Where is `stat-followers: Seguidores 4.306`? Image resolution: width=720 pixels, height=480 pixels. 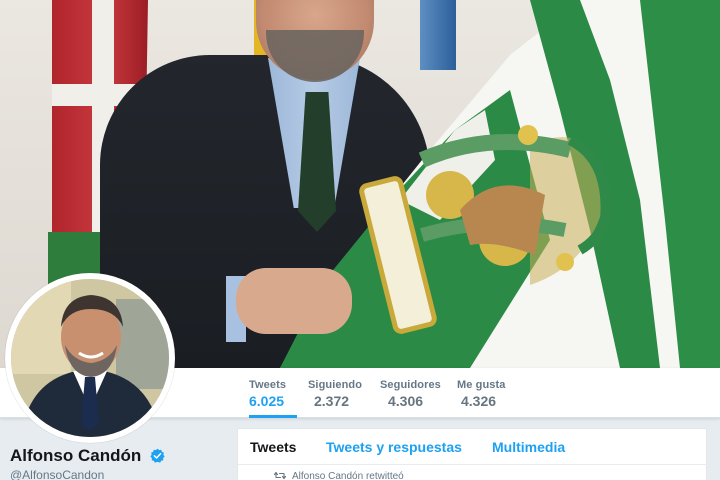
stat-followers: Seguidores 4.306 is located at coordinates (413, 393).